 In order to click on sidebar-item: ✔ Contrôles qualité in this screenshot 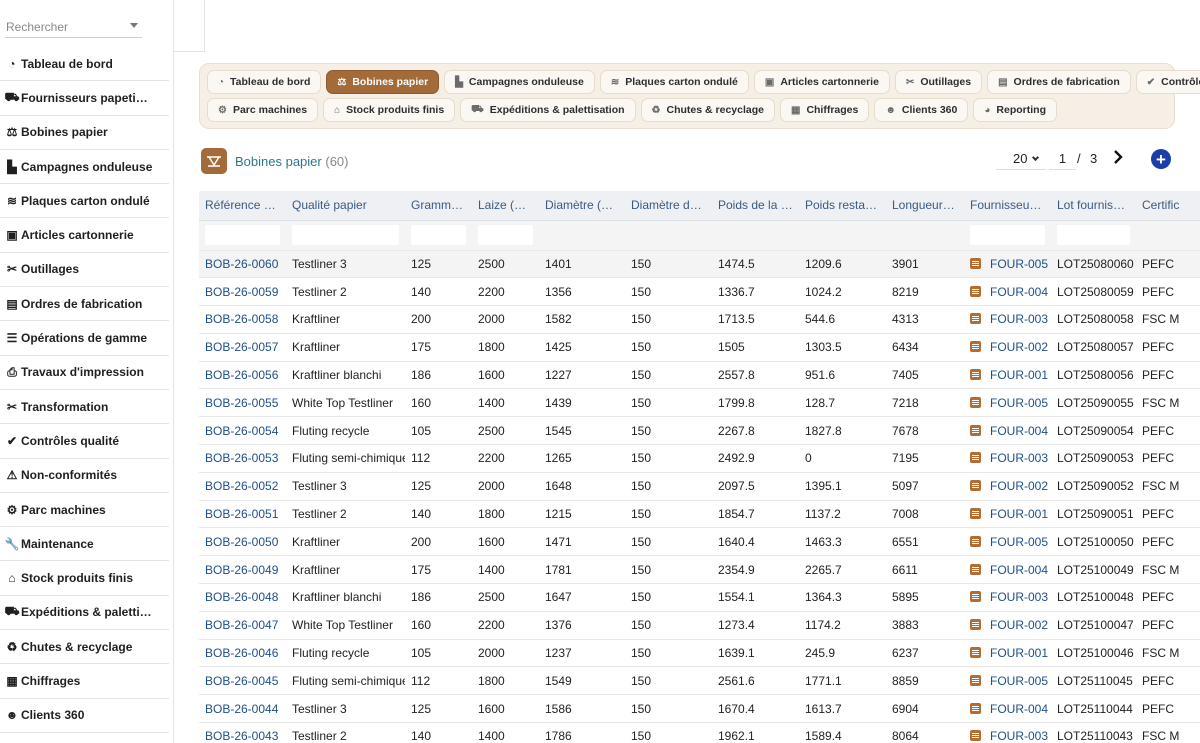, I will do `click(84, 441)`.